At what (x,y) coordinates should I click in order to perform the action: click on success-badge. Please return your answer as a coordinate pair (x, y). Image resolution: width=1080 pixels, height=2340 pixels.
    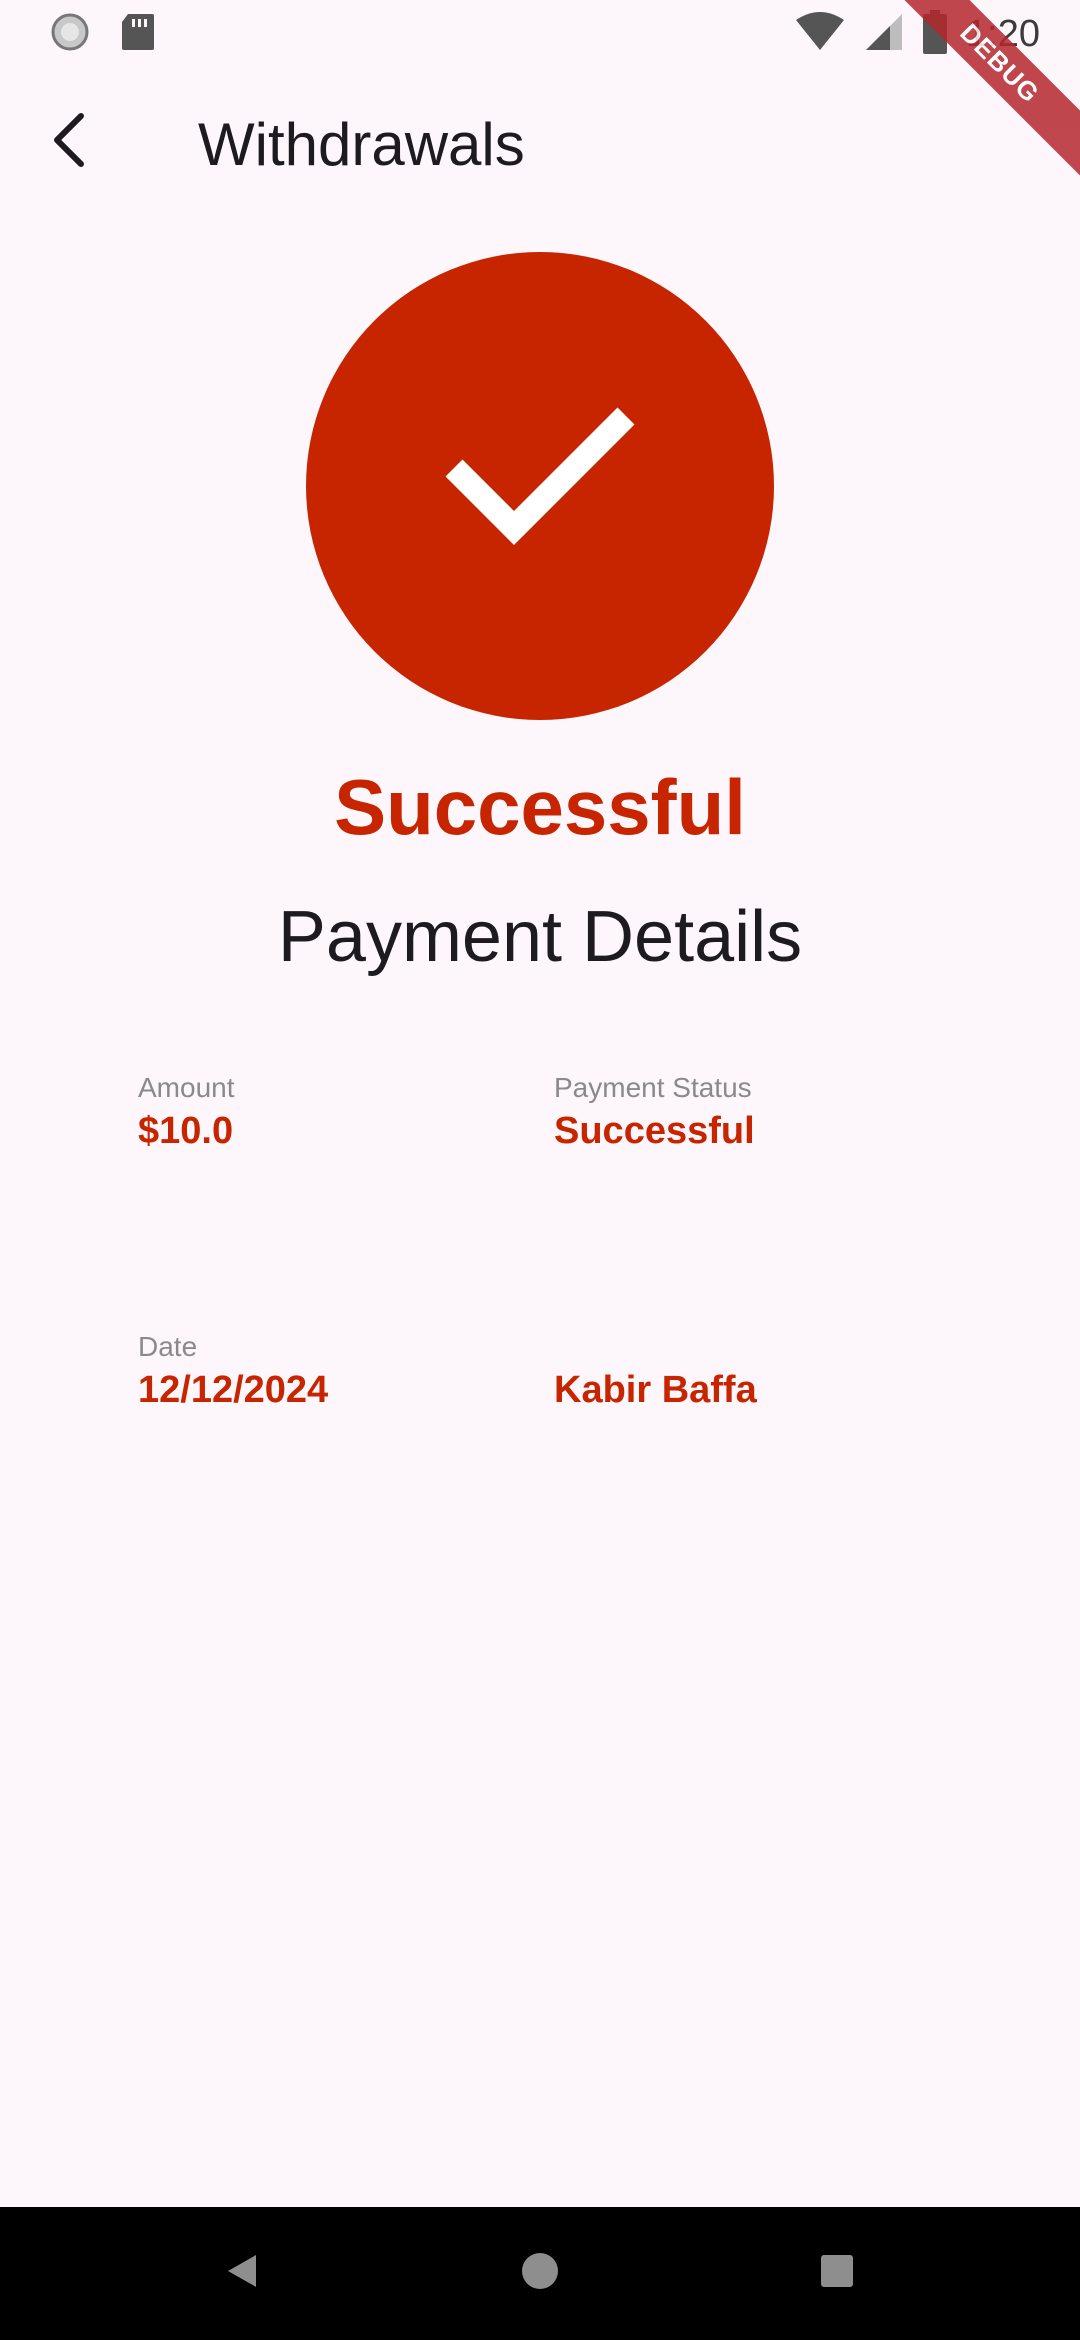
    Looking at the image, I should click on (540, 486).